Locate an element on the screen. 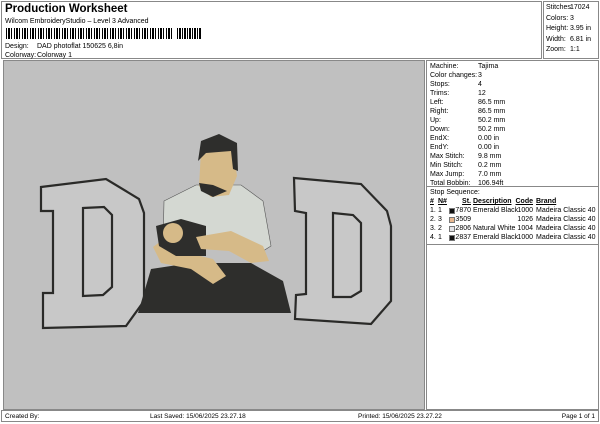  stat-row: Width: 6.81 in is located at coordinates (569, 39).